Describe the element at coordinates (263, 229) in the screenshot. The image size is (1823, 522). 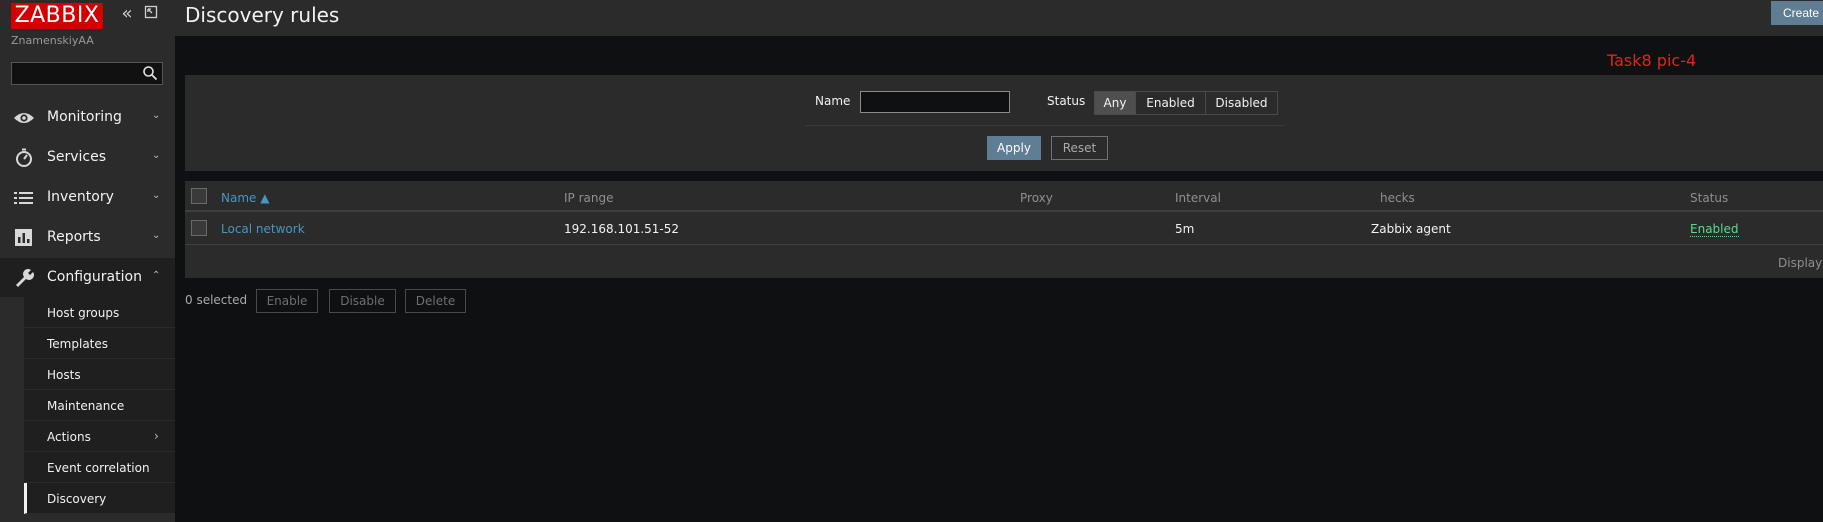
I see `rule-name-link: Local network` at that location.